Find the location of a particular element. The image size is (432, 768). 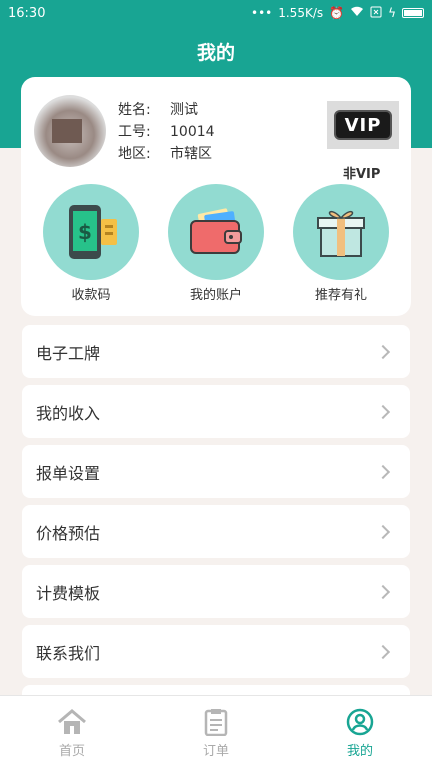

sim-icon is located at coordinates (376, 13).